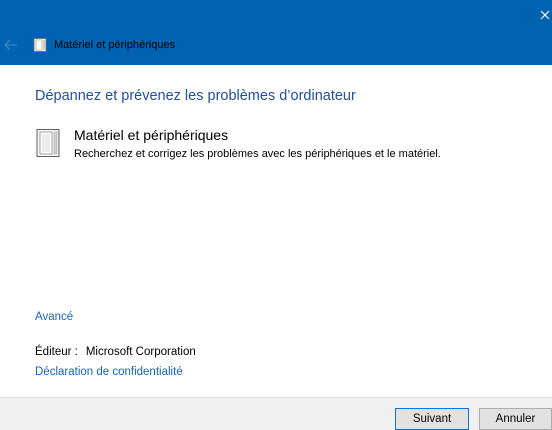 The image size is (552, 430). What do you see at coordinates (140, 352) in the screenshot?
I see `publisher-value: Microsoft Corporation` at bounding box center [140, 352].